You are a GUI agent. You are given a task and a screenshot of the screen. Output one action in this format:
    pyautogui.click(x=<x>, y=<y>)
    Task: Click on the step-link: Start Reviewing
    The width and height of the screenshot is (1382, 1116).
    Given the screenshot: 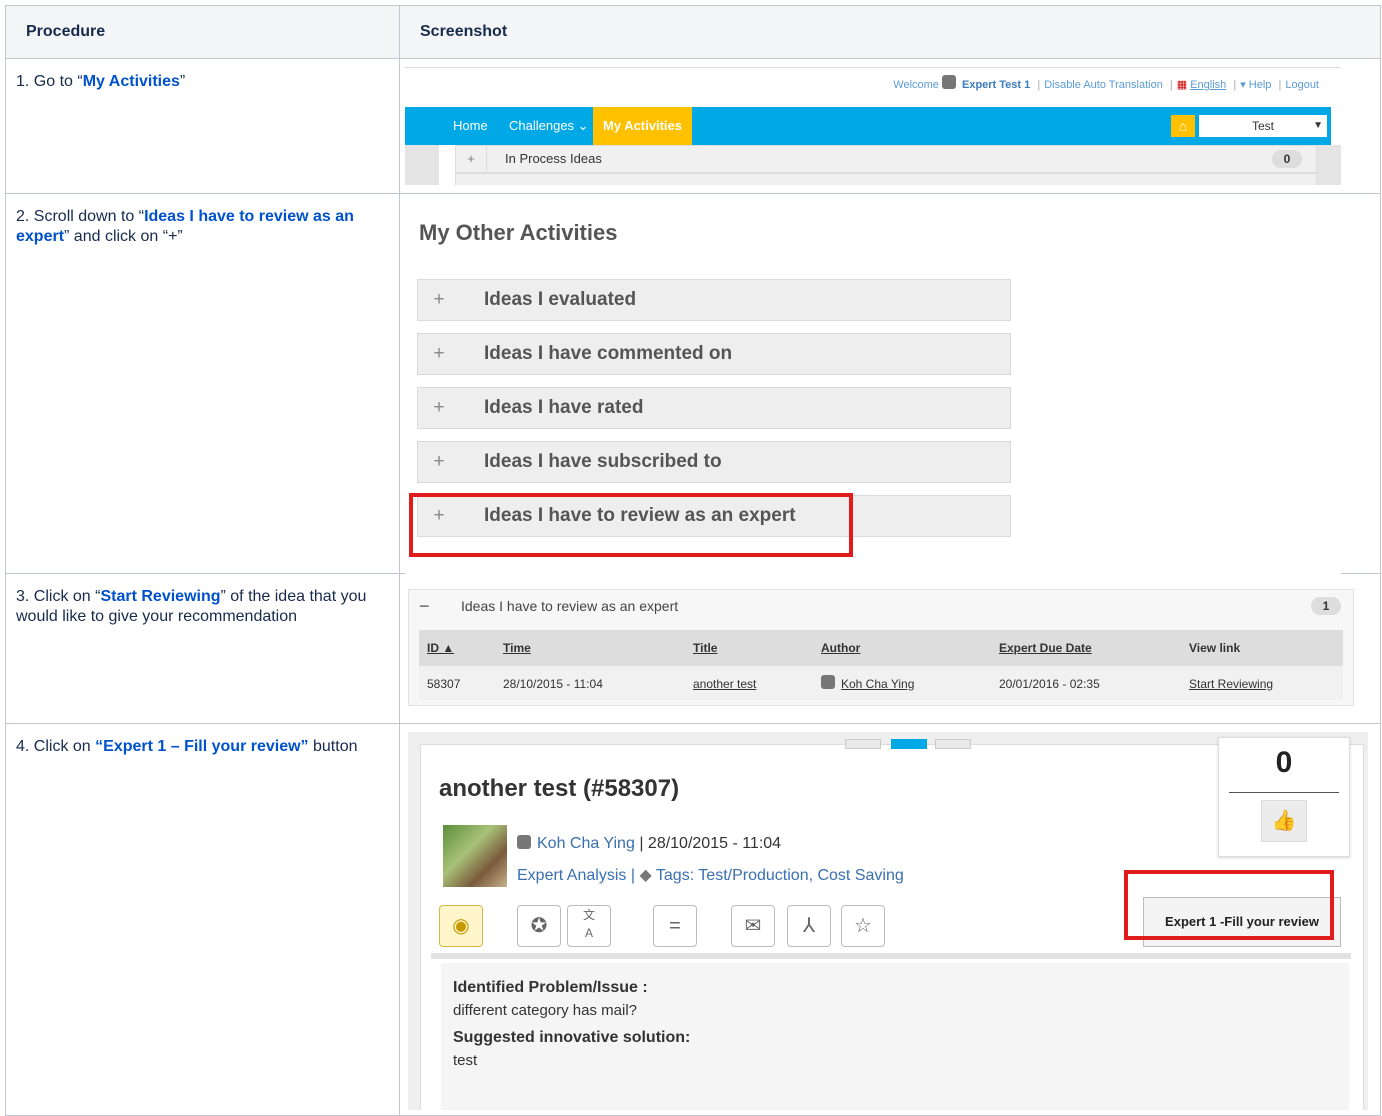 What is the action you would take?
    pyautogui.click(x=160, y=596)
    